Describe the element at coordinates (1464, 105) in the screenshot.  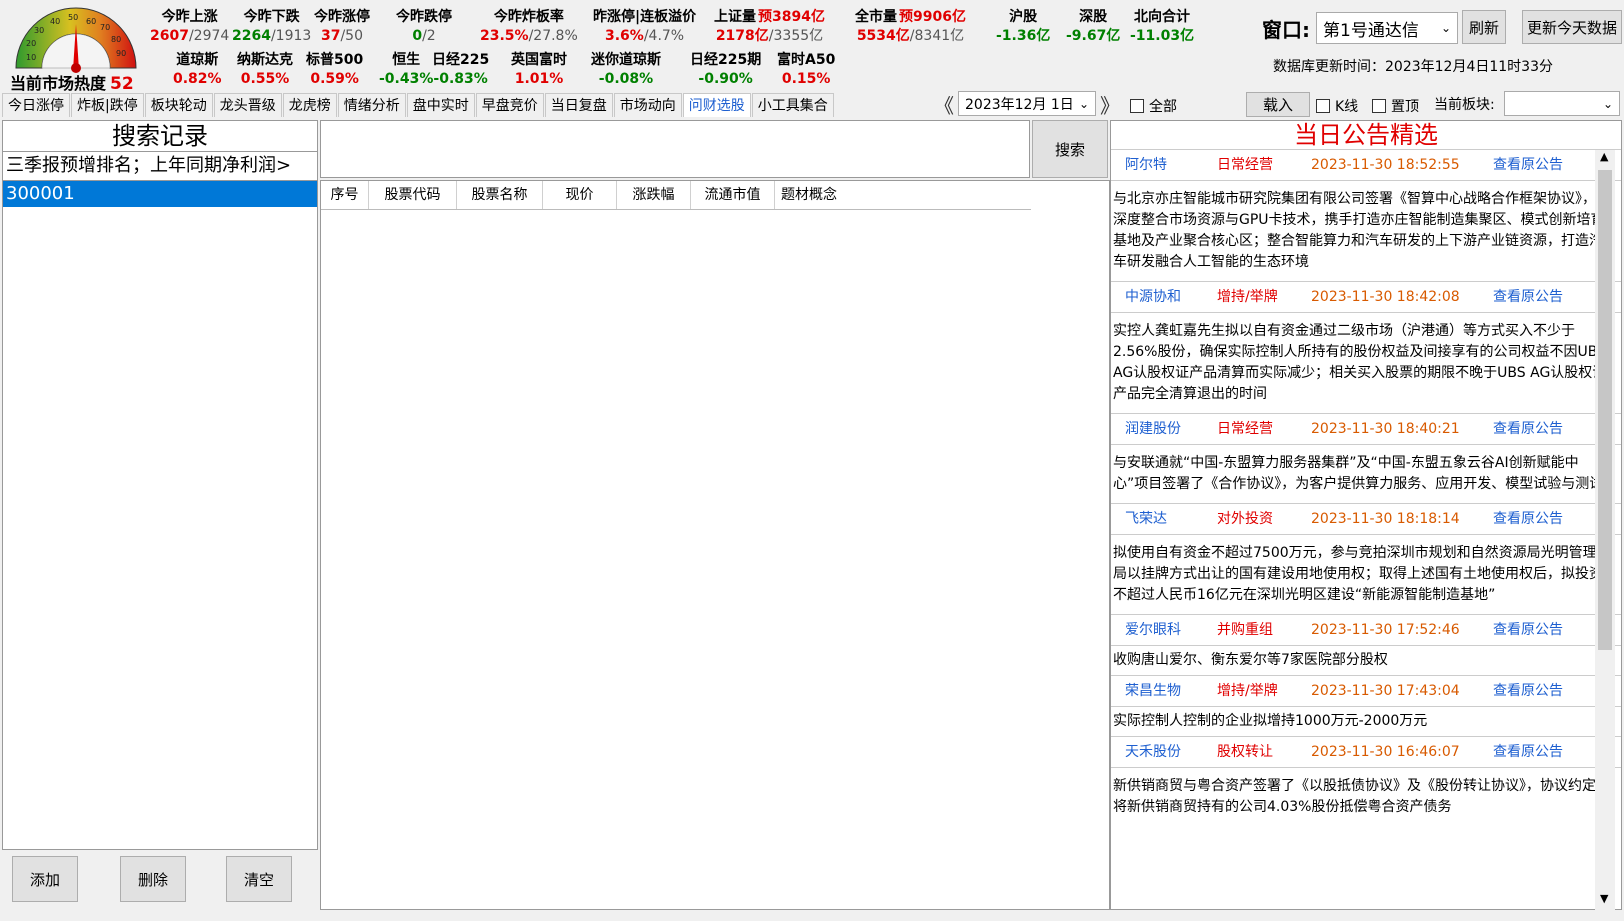
I see `current-sector-label: 当前板块:` at that location.